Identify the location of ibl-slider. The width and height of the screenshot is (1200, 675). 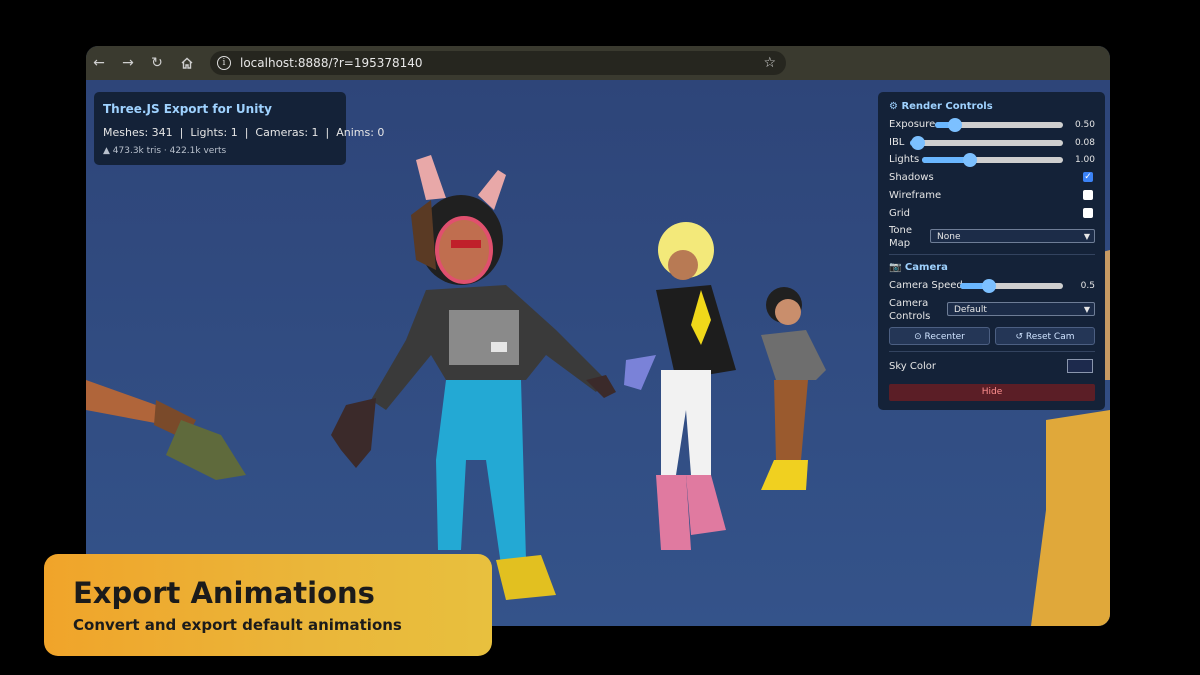
(986, 143).